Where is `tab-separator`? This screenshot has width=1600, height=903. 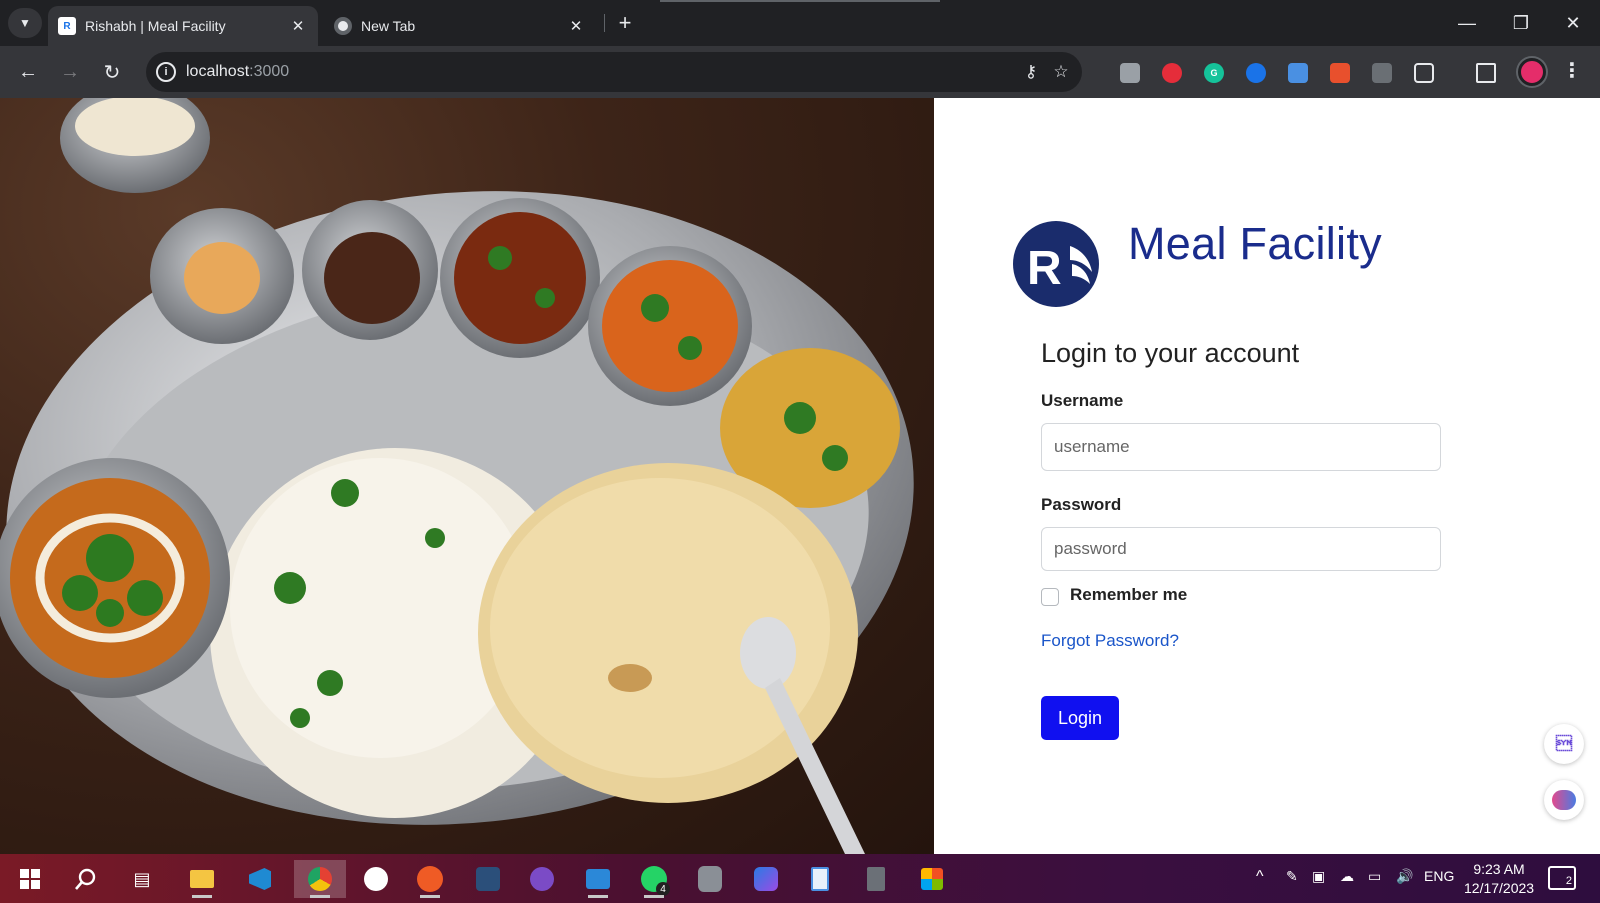
tab-separator is located at coordinates (604, 23).